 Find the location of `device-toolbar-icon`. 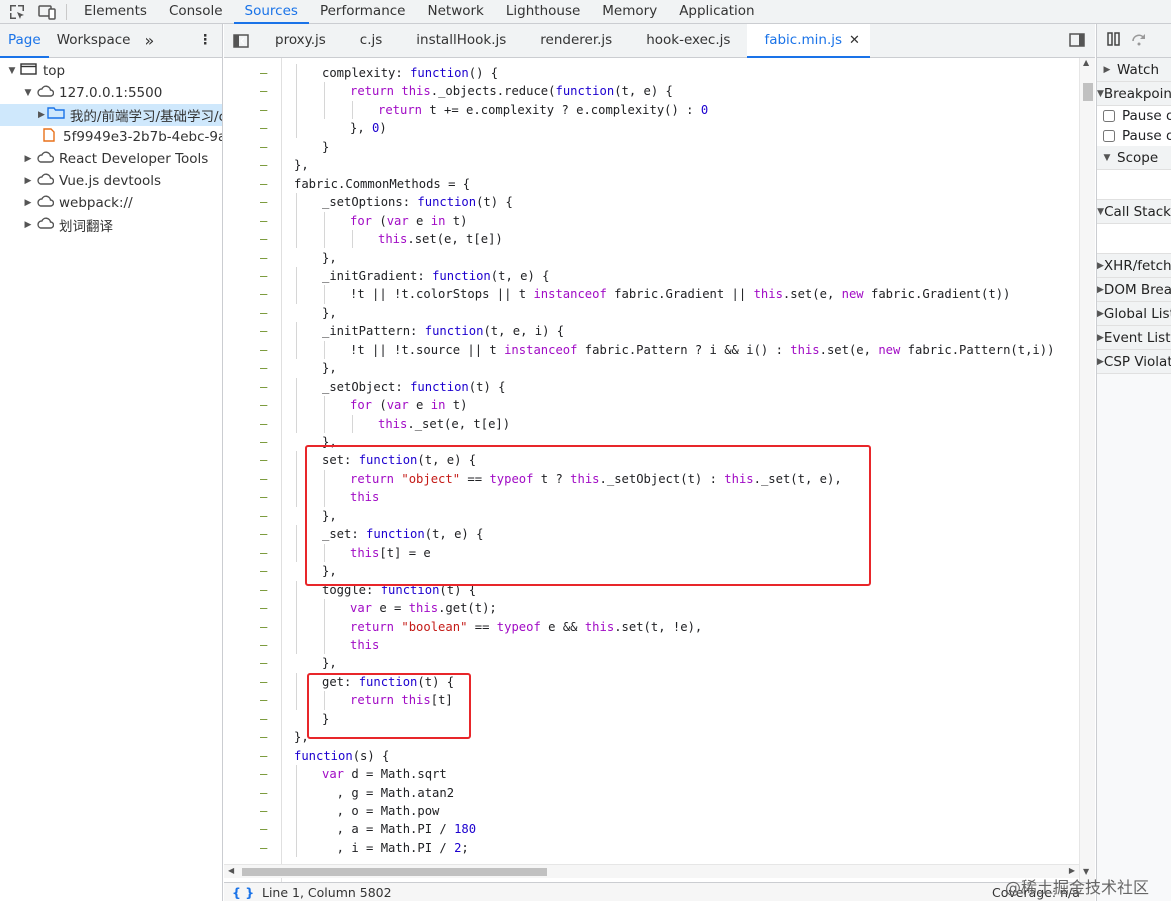

device-toolbar-icon is located at coordinates (47, 12).